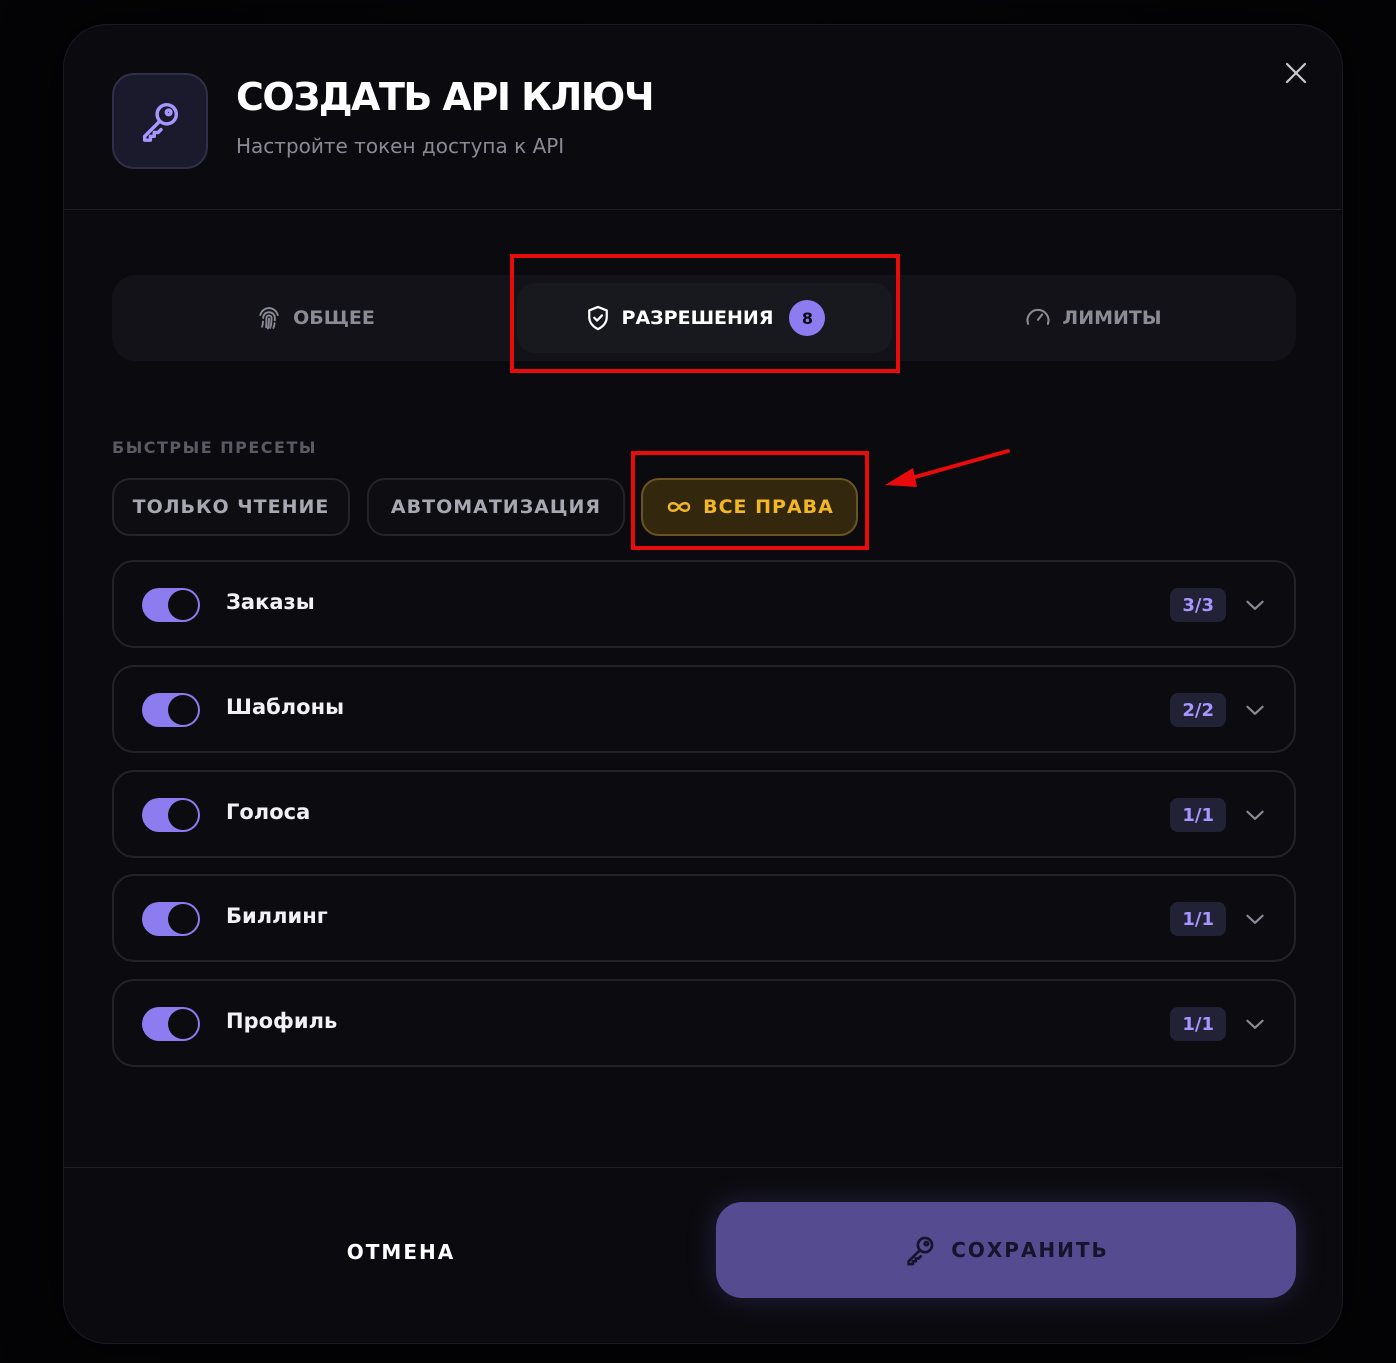 The width and height of the screenshot is (1396, 1363). What do you see at coordinates (679, 507) in the screenshot?
I see `infinity-icon` at bounding box center [679, 507].